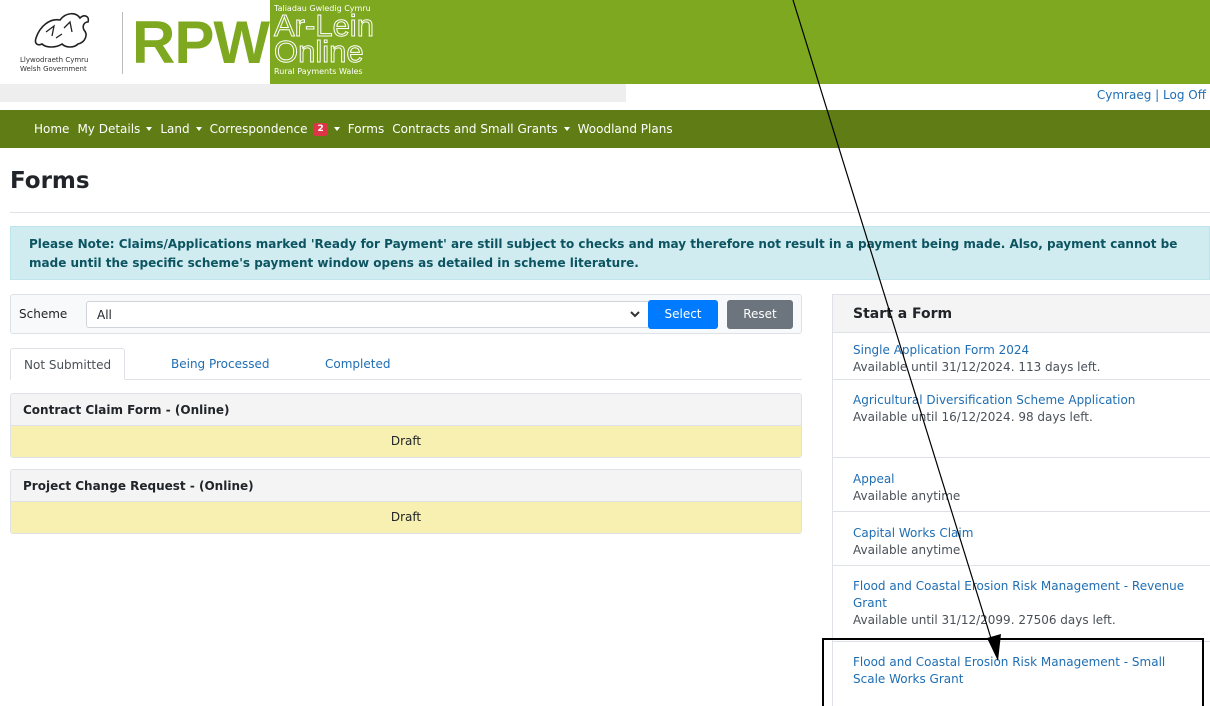  What do you see at coordinates (258, 129) in the screenshot?
I see `nav-correspondence-label: Correspondence` at bounding box center [258, 129].